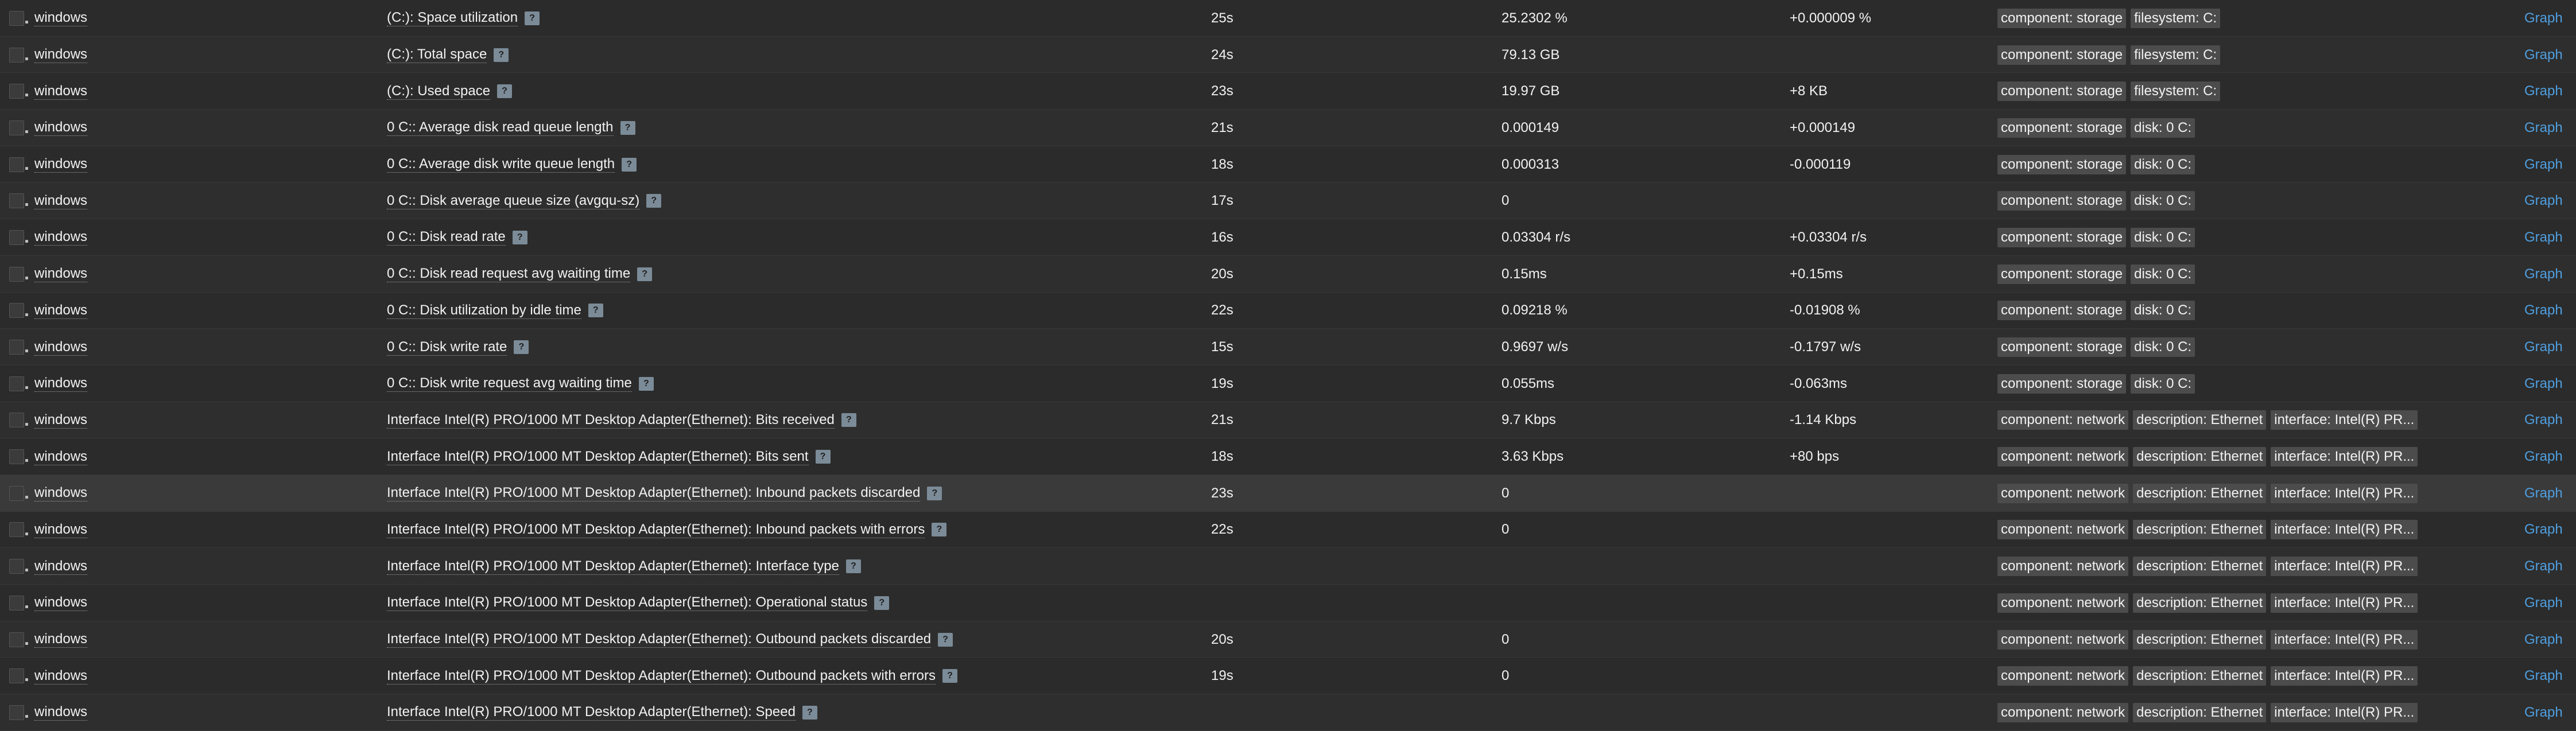 The height and width of the screenshot is (731, 2576). I want to click on item-name-link: 0 C:: Average disk write queue length, so click(501, 164).